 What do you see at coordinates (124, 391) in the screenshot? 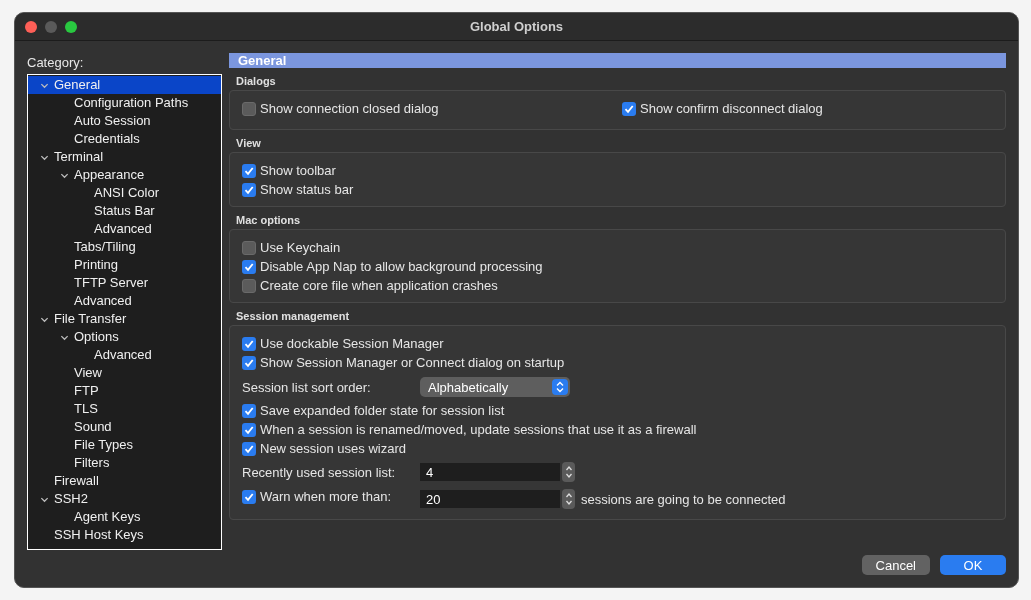
I see `tree-item: FTP` at bounding box center [124, 391].